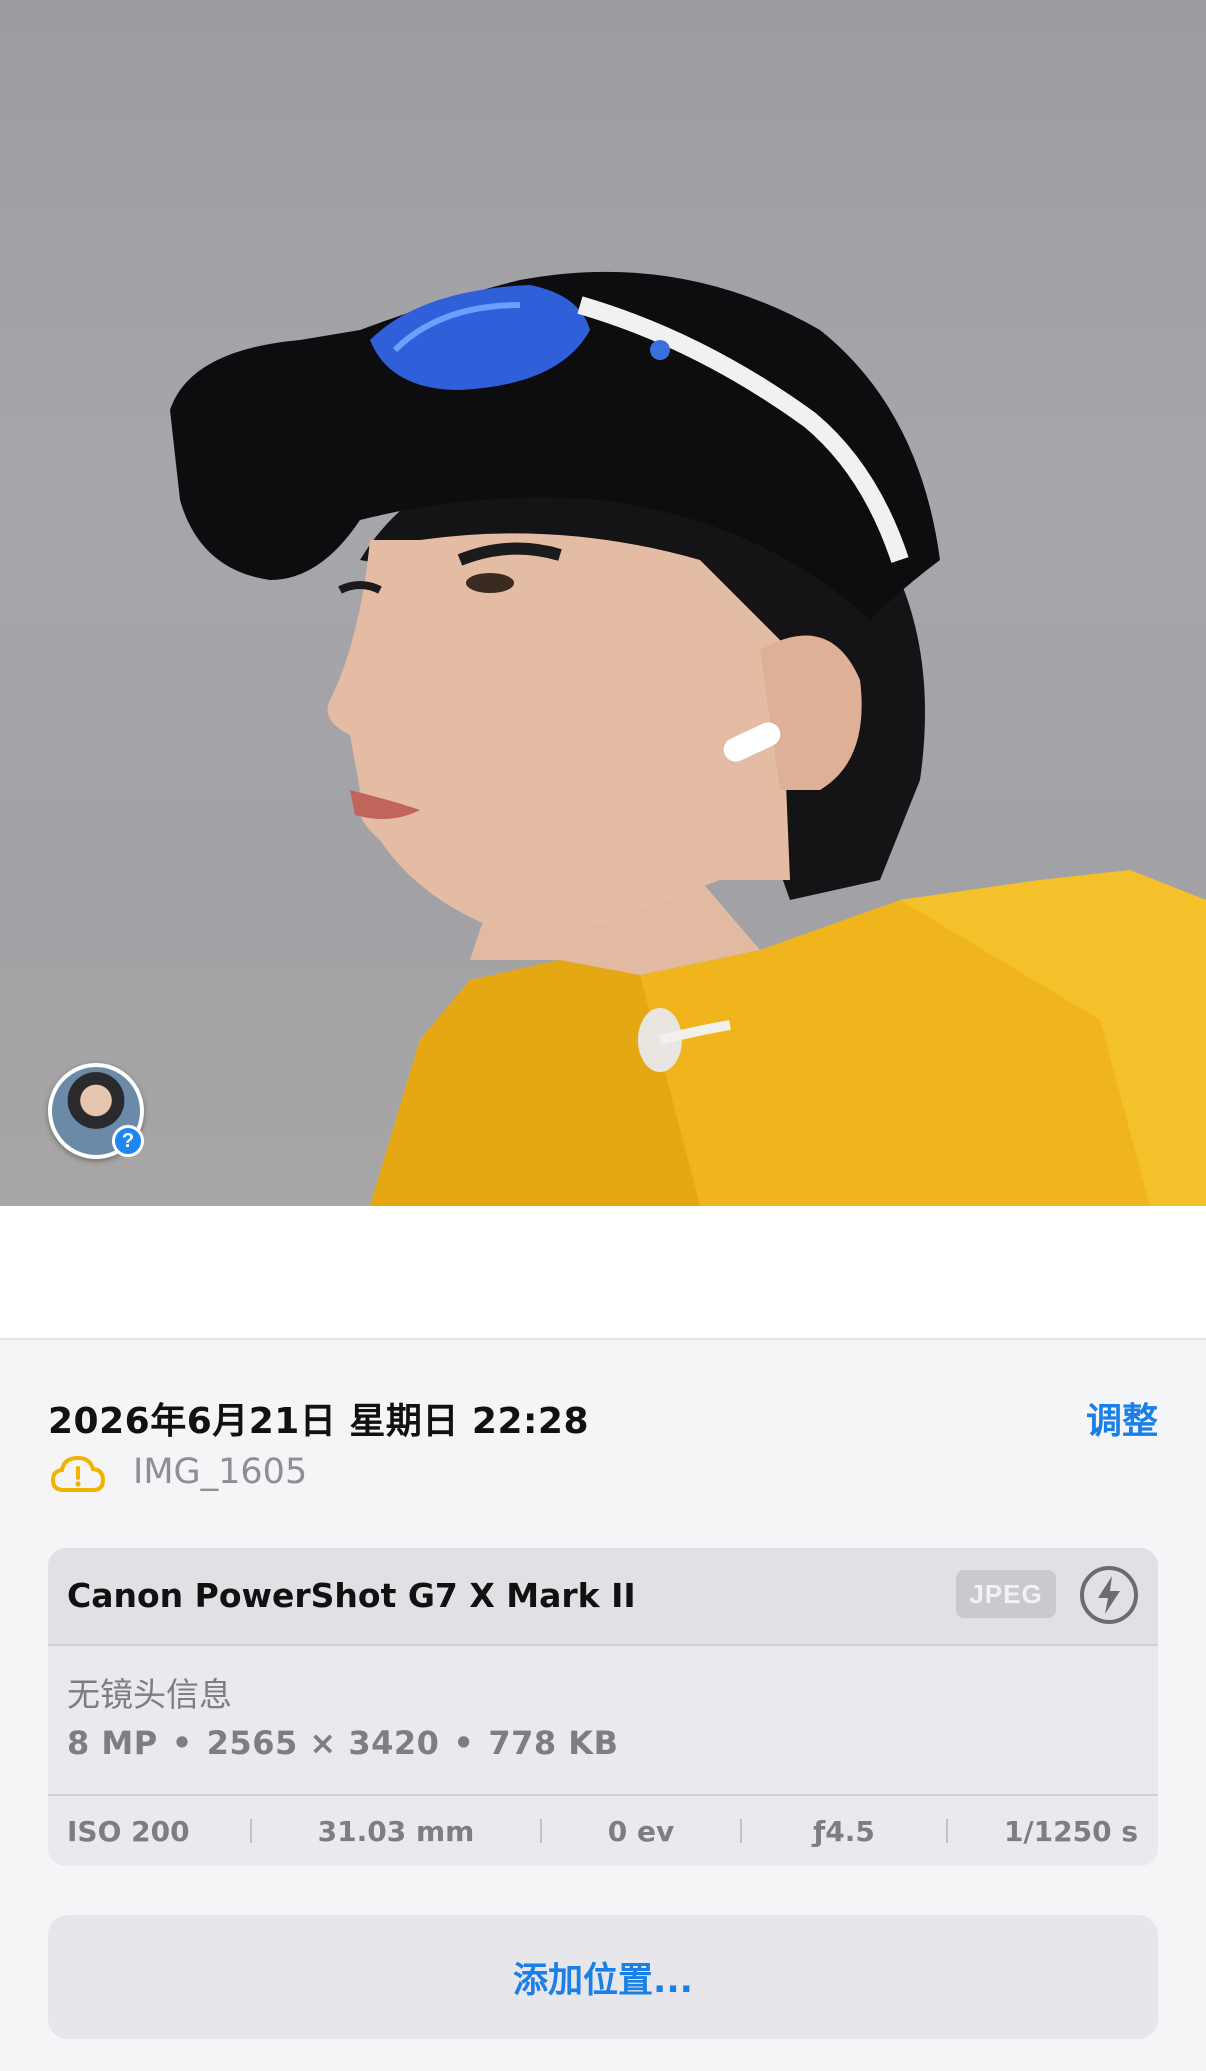 The width and height of the screenshot is (1206, 2071). Describe the element at coordinates (1122, 1418) in the screenshot. I see `adjust-button: 调整` at that location.